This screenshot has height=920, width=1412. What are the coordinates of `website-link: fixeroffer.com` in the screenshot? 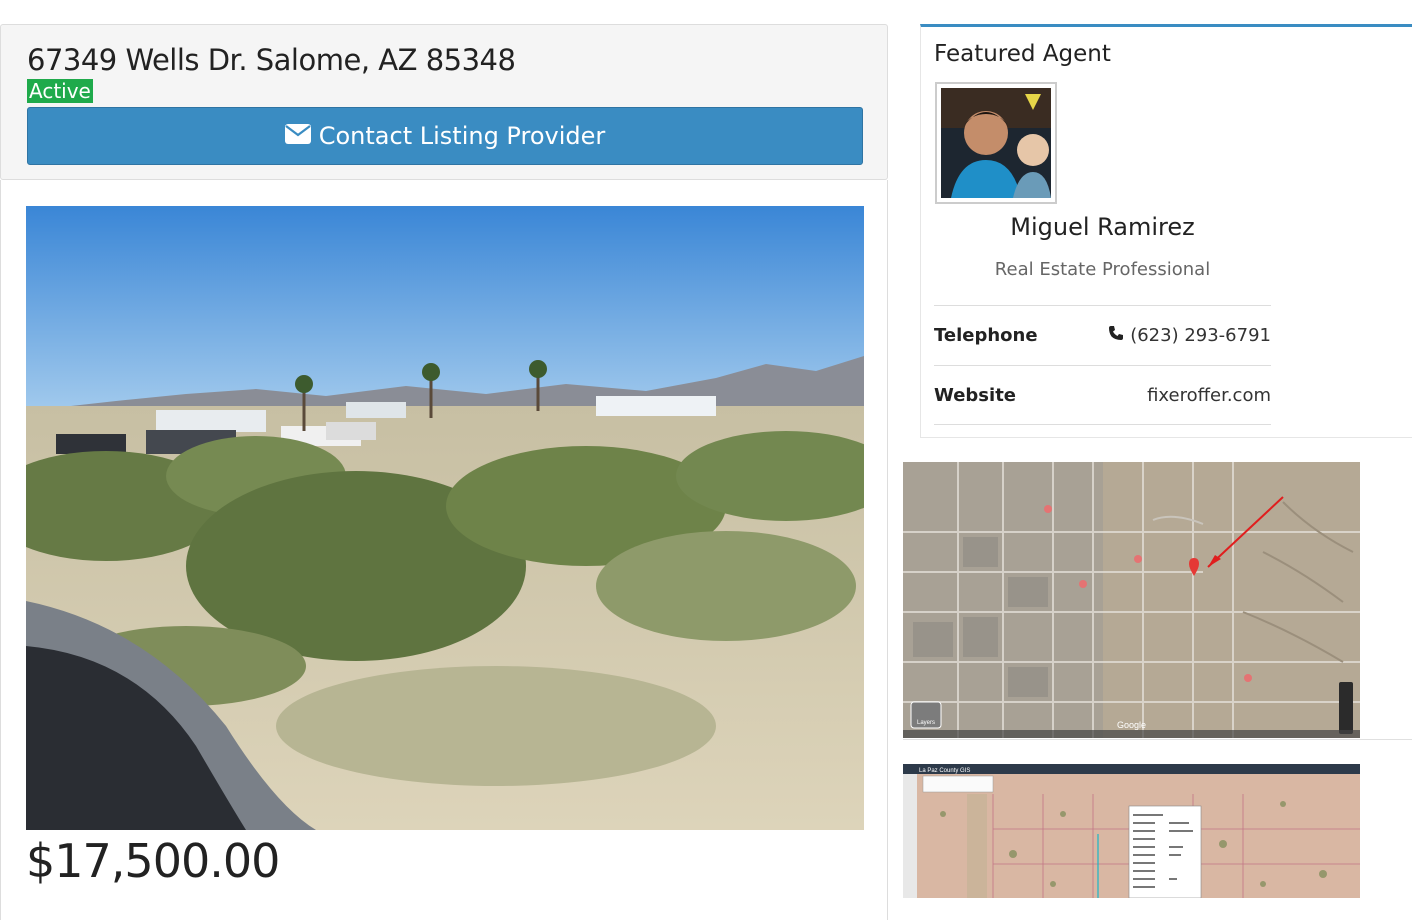 It's located at (1209, 395).